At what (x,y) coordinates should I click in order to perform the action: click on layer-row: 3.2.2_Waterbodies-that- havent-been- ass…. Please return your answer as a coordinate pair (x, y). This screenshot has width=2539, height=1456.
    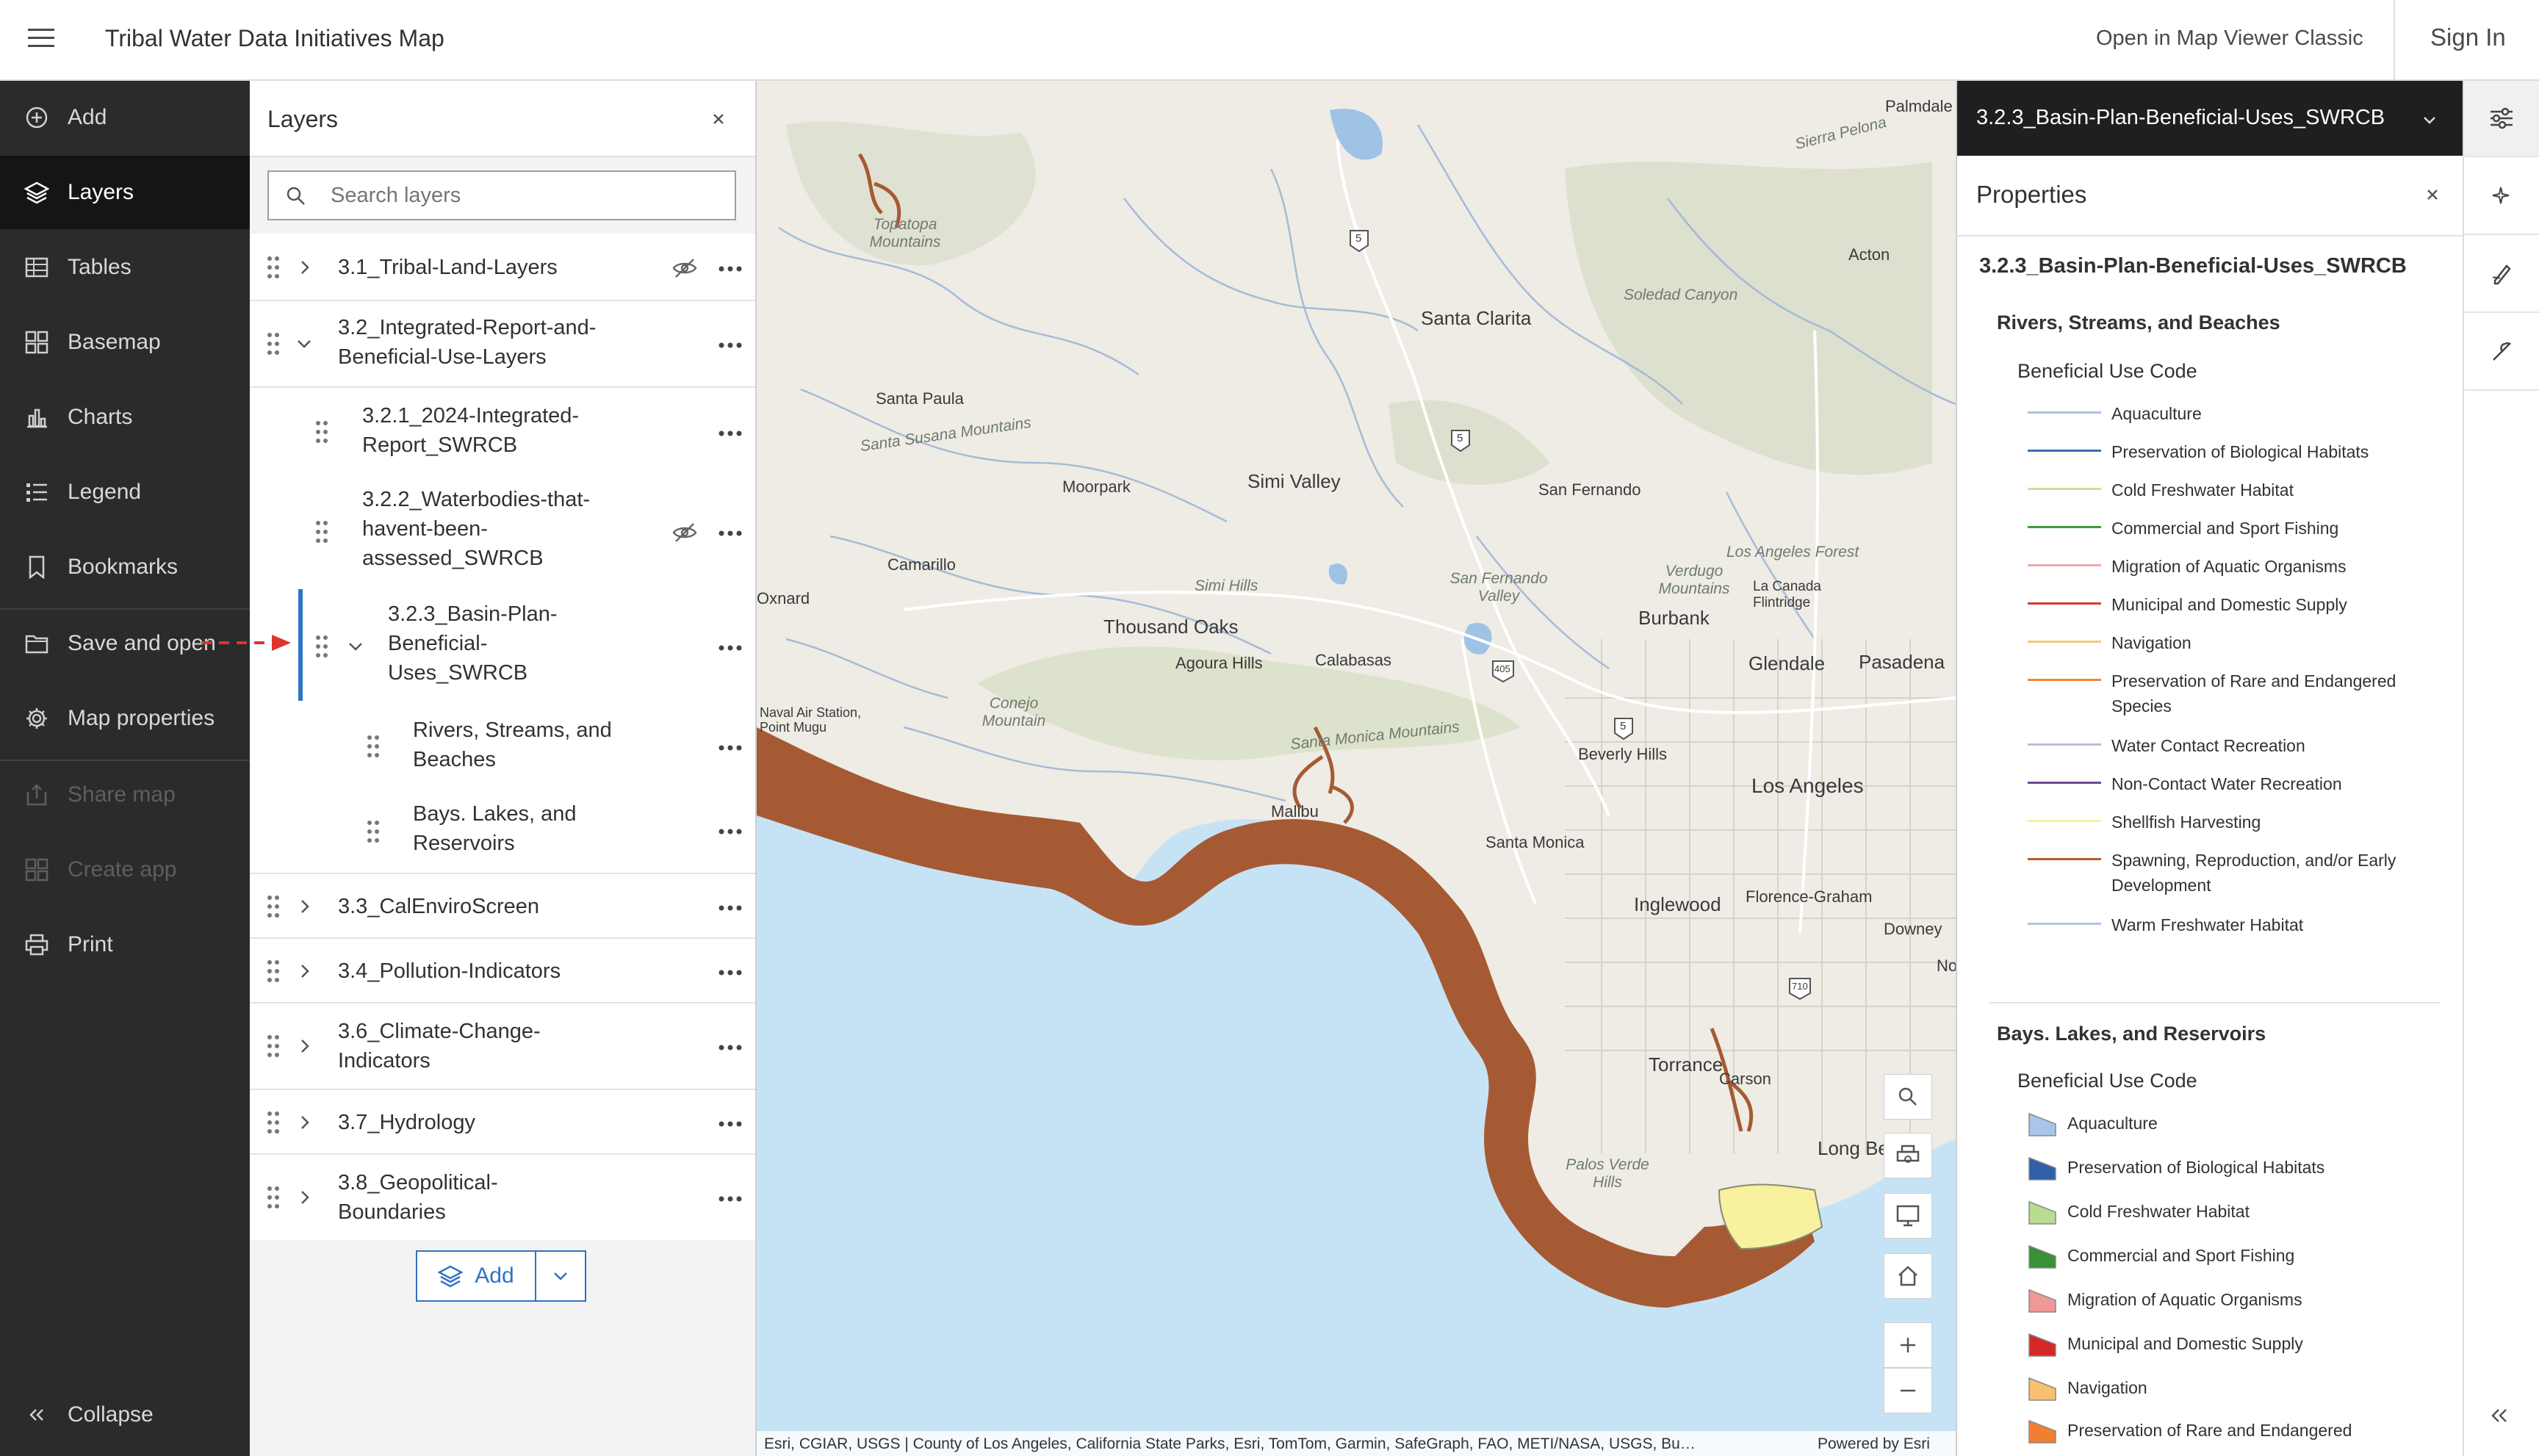
    Looking at the image, I should click on (502, 531).